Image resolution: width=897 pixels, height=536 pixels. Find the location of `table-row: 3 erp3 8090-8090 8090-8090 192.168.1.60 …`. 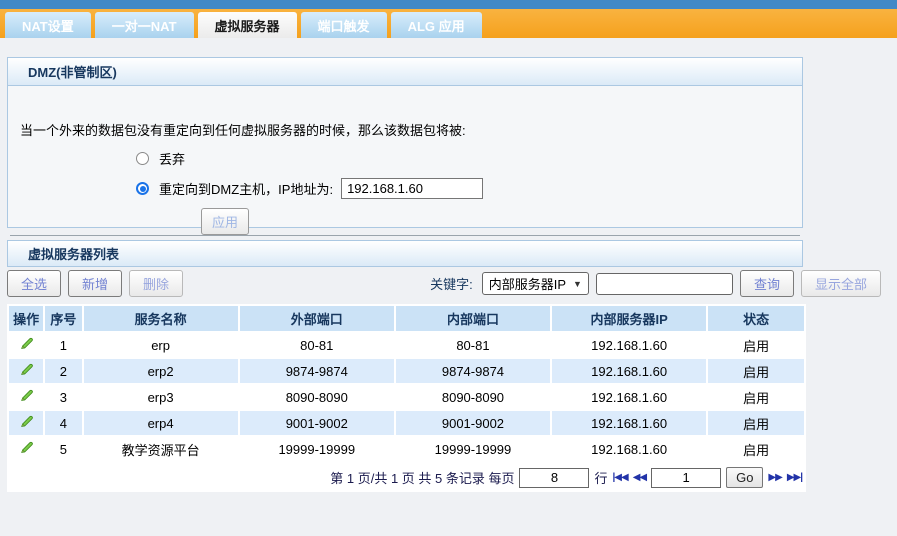

table-row: 3 erp3 8090-8090 8090-8090 192.168.1.60 … is located at coordinates (406, 397).